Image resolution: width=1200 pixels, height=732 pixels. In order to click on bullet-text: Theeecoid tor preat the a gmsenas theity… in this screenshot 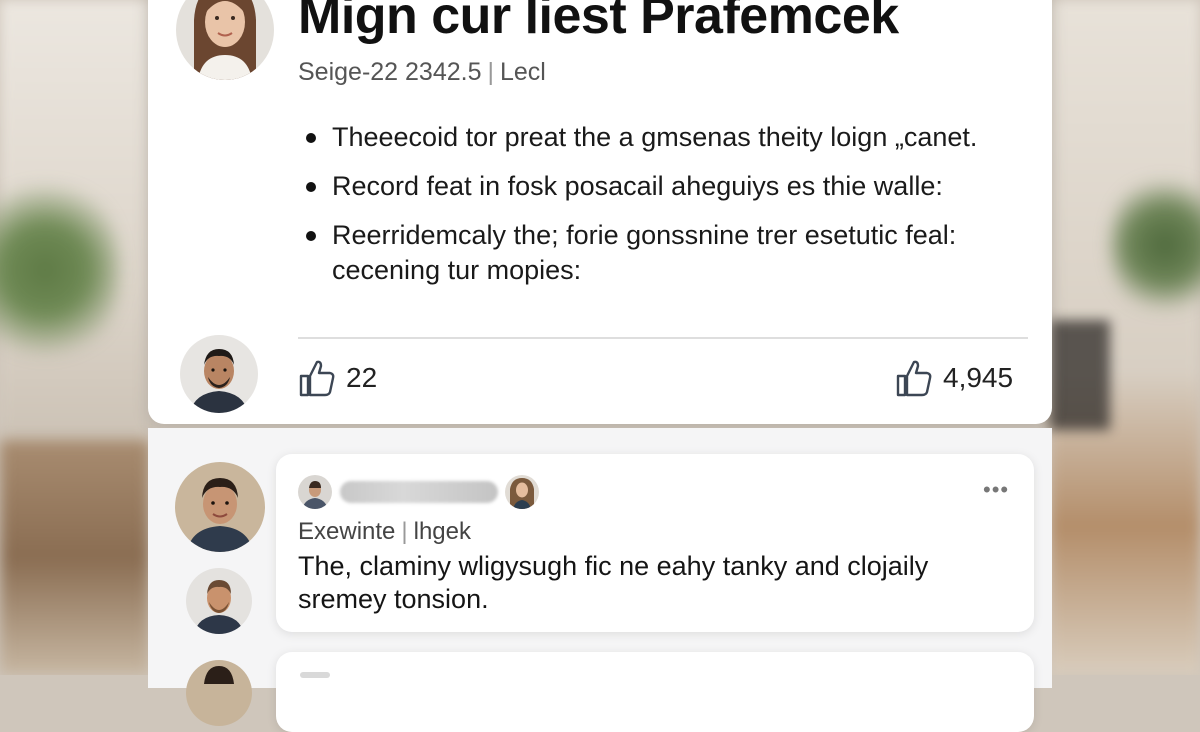, I will do `click(655, 137)`.